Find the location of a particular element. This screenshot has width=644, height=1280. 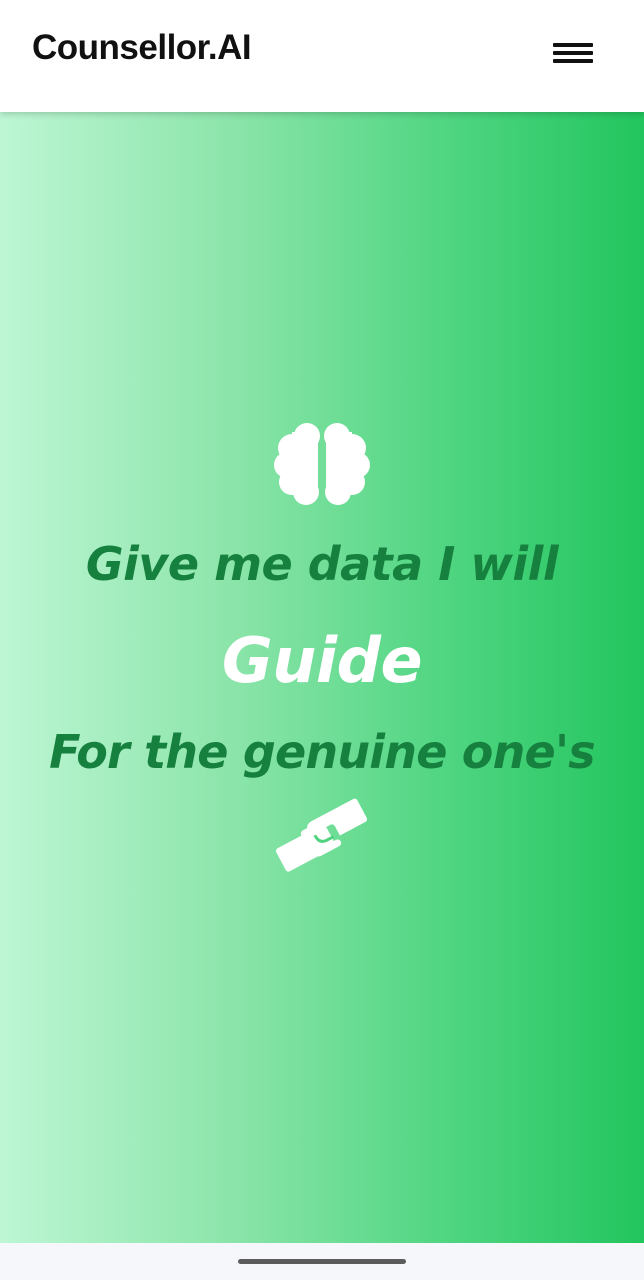

hero-line-highlight: Guide is located at coordinates (322, 660).